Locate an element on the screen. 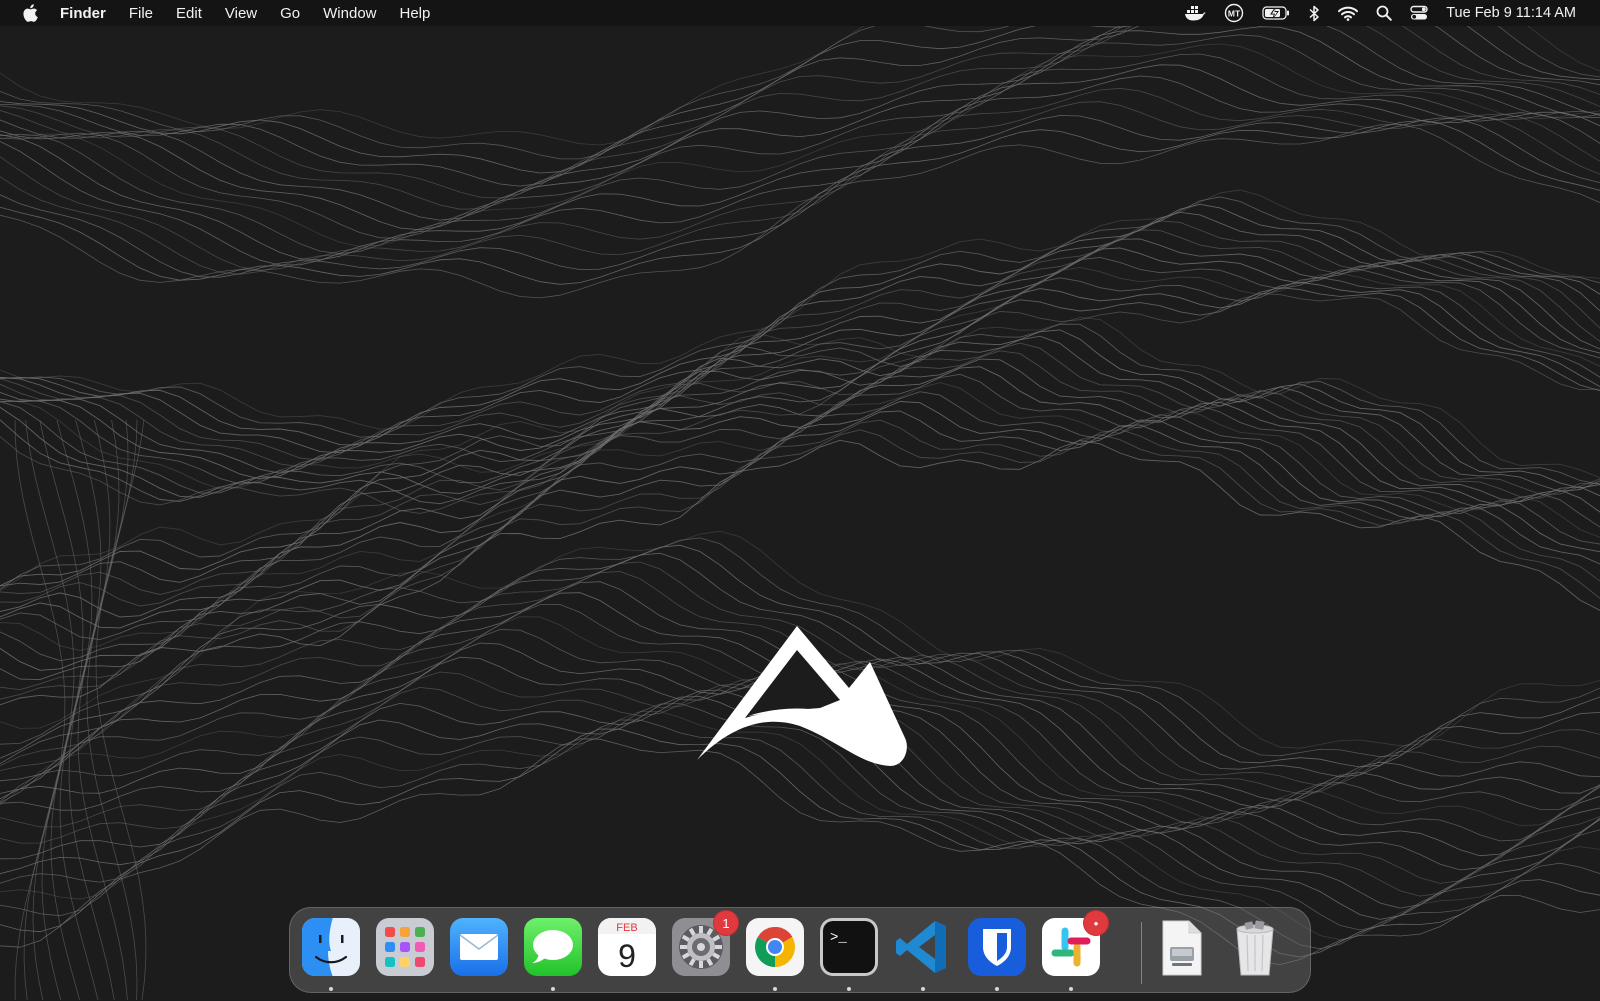 The image size is (1600, 1001). slack-badge: • is located at coordinates (1096, 923).